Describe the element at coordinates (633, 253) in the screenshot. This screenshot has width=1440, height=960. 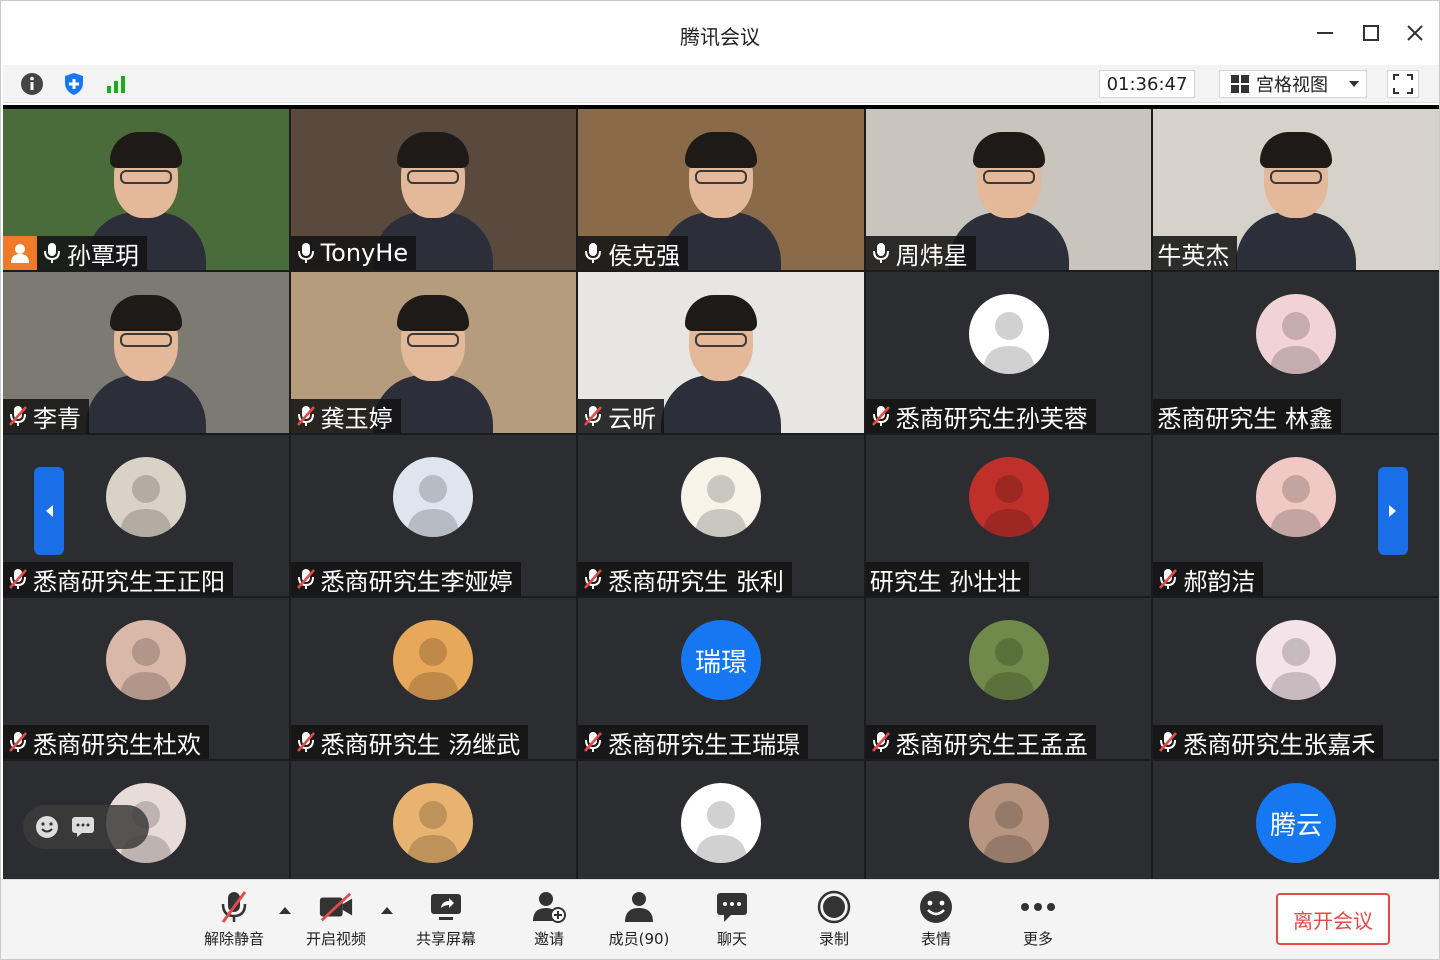
I see `participant-name-tag: 侯克强` at that location.